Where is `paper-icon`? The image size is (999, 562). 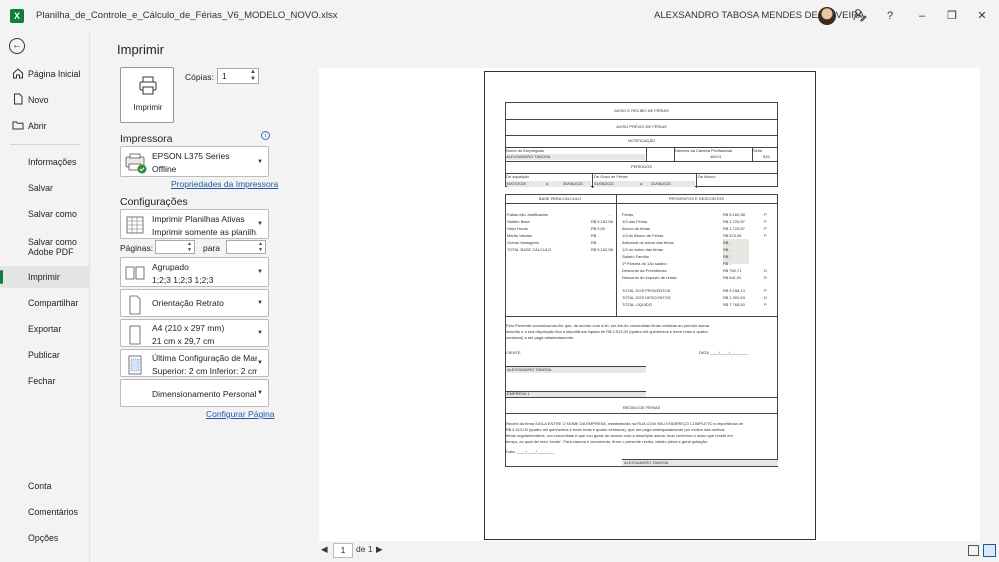 paper-icon is located at coordinates (135, 335).